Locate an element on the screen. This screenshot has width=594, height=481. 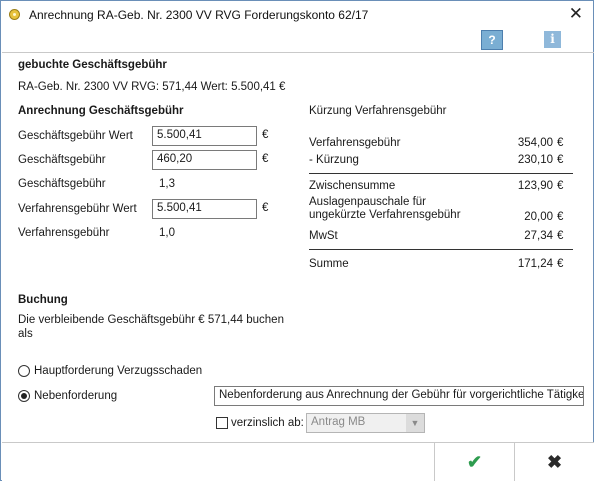
reduction-label: Zwischensumme is located at coordinates (352, 186).